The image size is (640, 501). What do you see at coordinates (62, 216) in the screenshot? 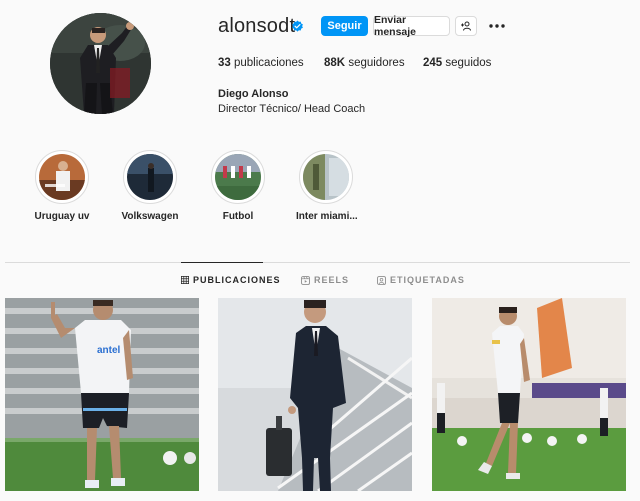
I see `highlight-label: Uruguay uv` at bounding box center [62, 216].